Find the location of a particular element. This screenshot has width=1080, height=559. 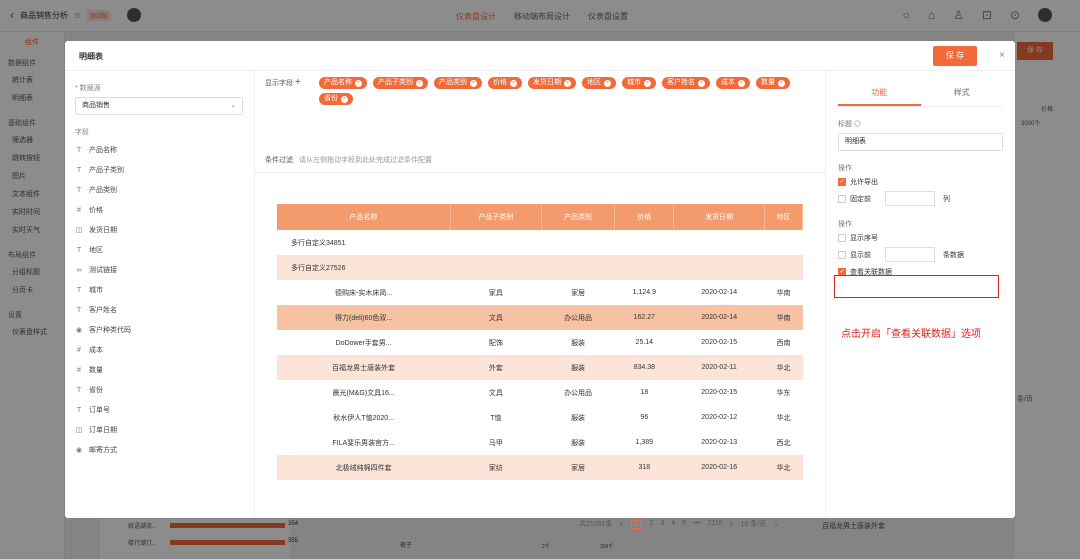

field-item: T 产品类别 is located at coordinates (159, 191).